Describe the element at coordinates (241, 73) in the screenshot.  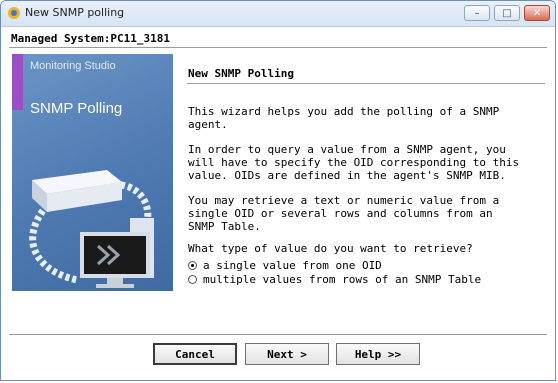
I see `page-heading: New SNMP Polling` at that location.